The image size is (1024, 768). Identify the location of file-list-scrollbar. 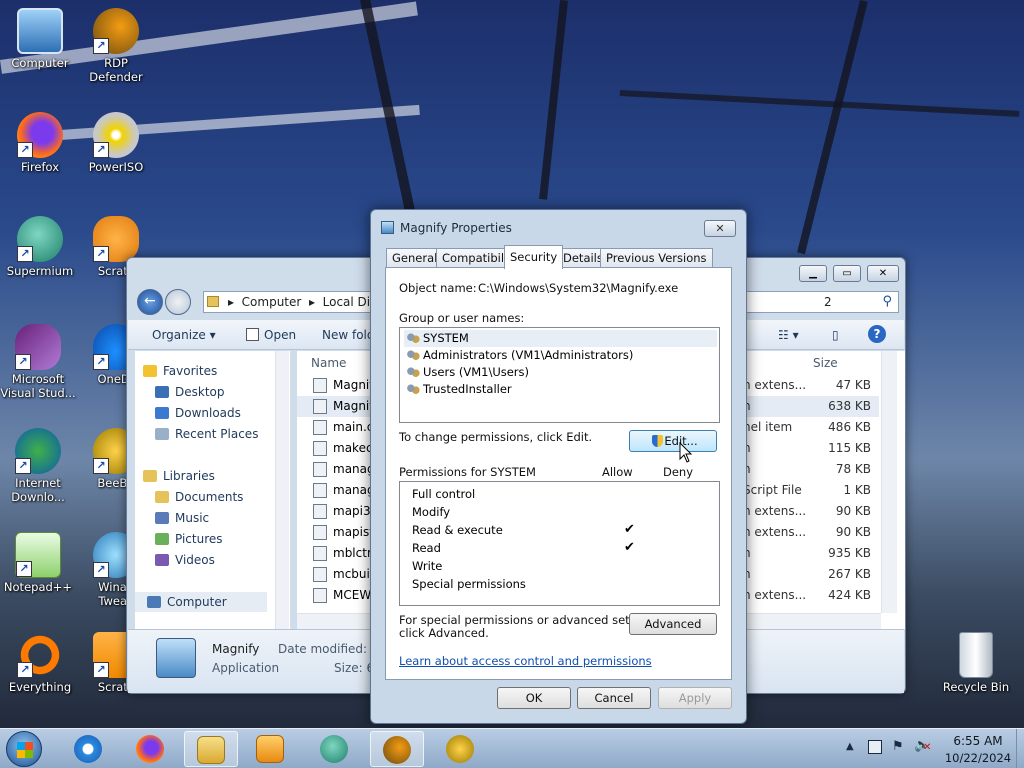
(889, 482).